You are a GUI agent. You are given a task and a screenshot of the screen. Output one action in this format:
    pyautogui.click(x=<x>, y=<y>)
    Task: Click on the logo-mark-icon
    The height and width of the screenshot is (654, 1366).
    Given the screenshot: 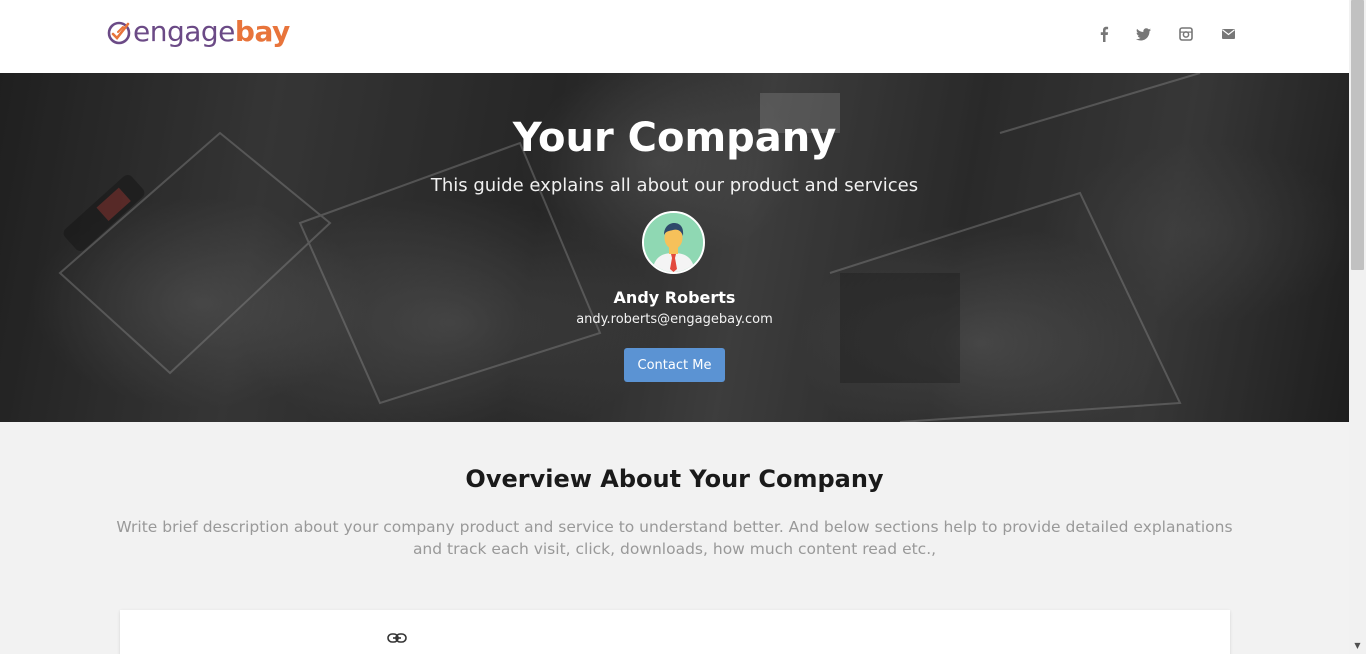 What is the action you would take?
    pyautogui.click(x=119, y=33)
    